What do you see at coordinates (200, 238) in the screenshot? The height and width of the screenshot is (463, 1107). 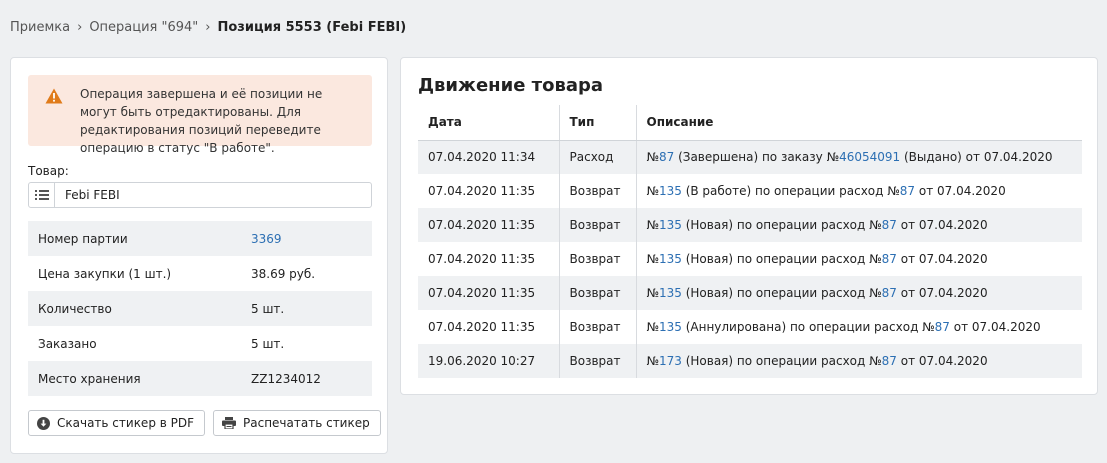 I see `property-batch-number: Номер партии 3369` at bounding box center [200, 238].